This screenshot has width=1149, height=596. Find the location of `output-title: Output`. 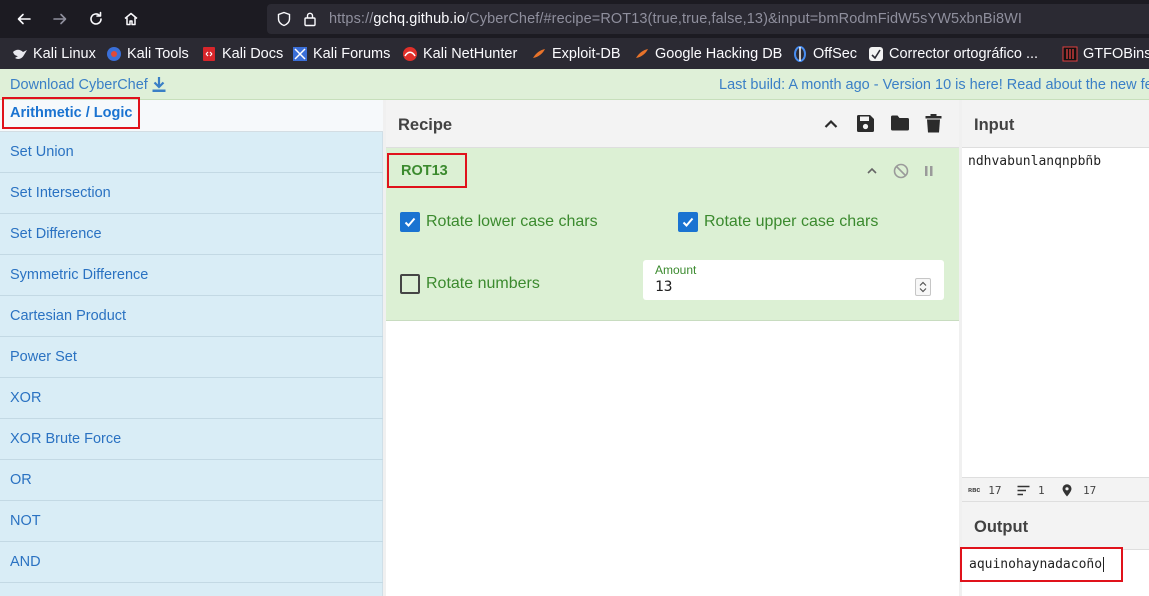

output-title: Output is located at coordinates (1001, 527).